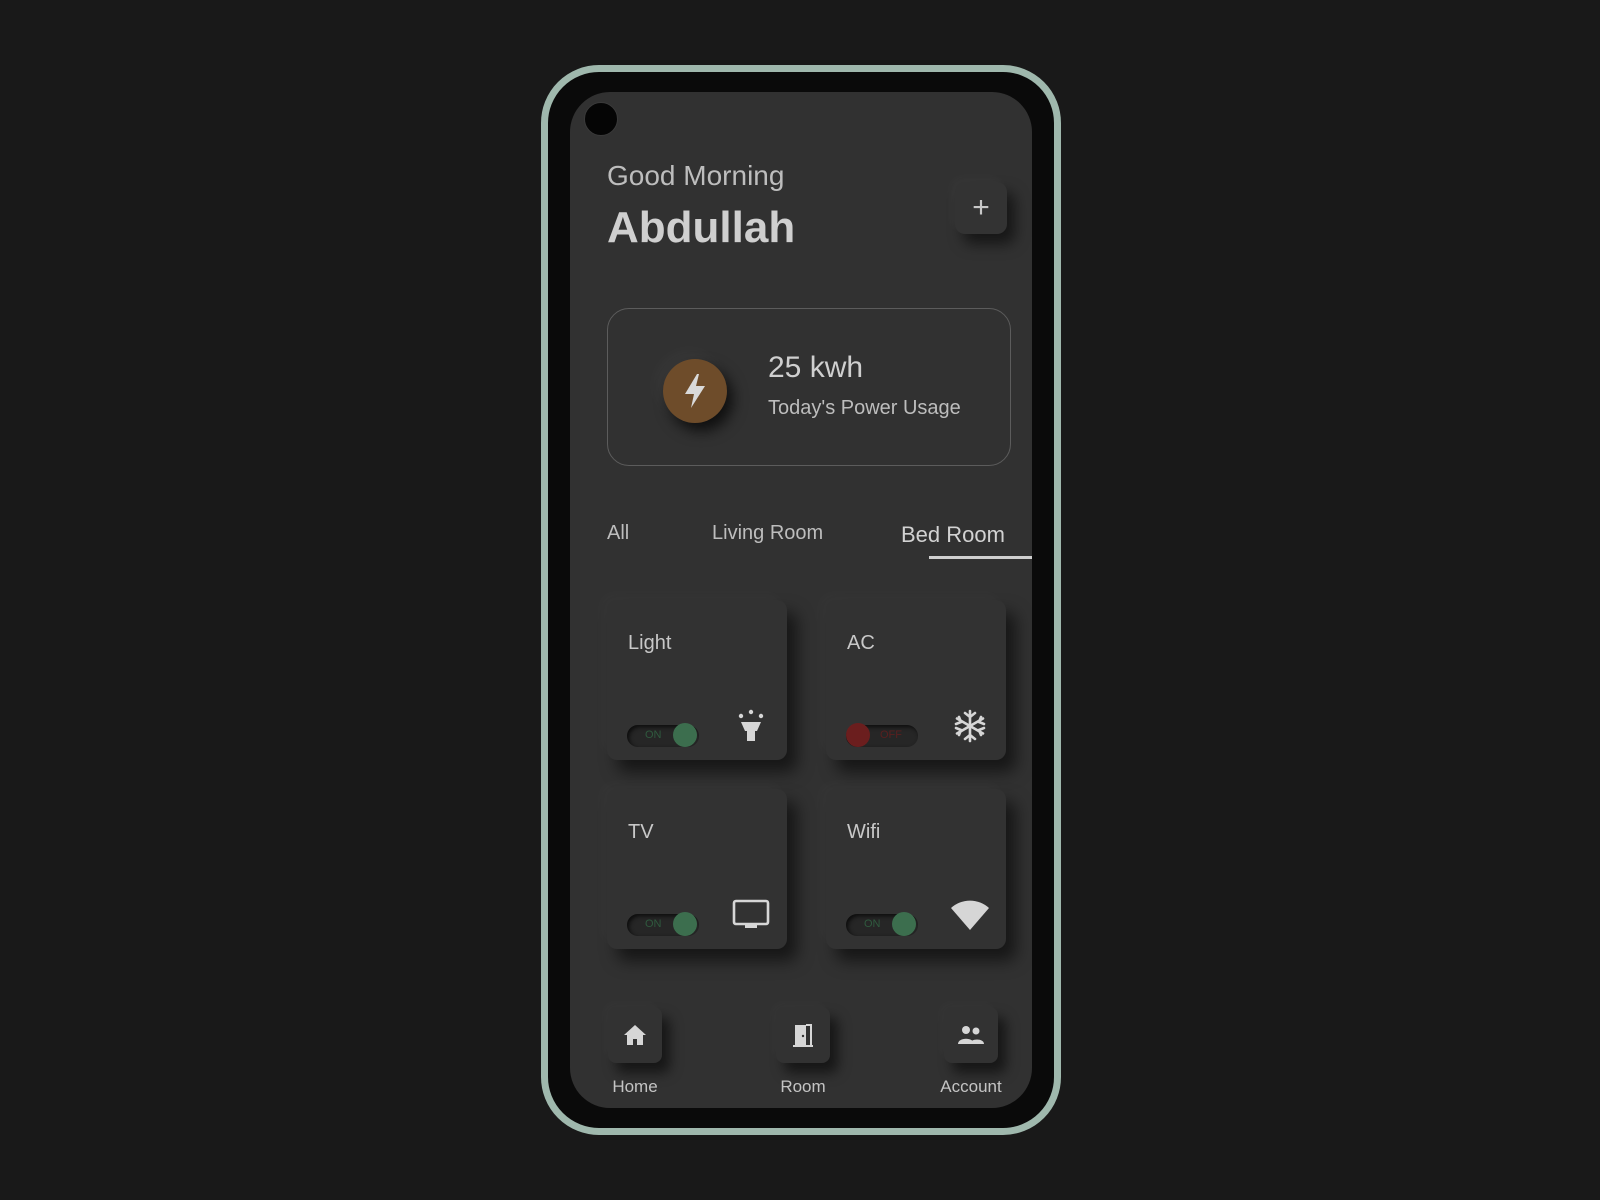 This screenshot has height=1200, width=1600. I want to click on people-icon, so click(971, 1035).